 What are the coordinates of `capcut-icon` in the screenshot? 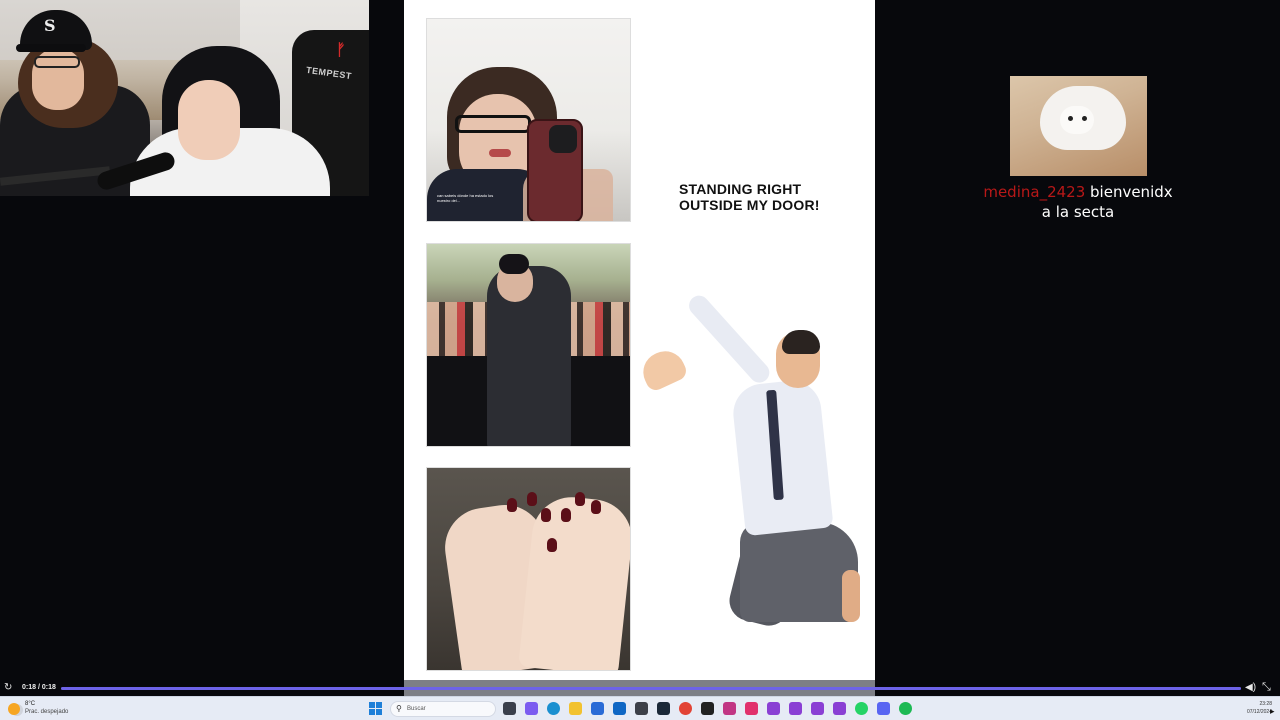 It's located at (707, 708).